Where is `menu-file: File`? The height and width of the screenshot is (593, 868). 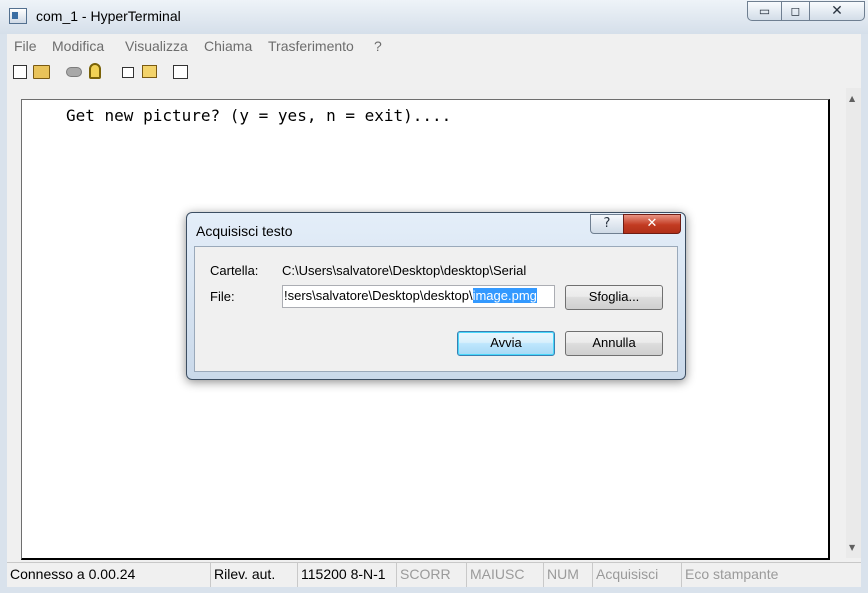
menu-file: File is located at coordinates (25, 46).